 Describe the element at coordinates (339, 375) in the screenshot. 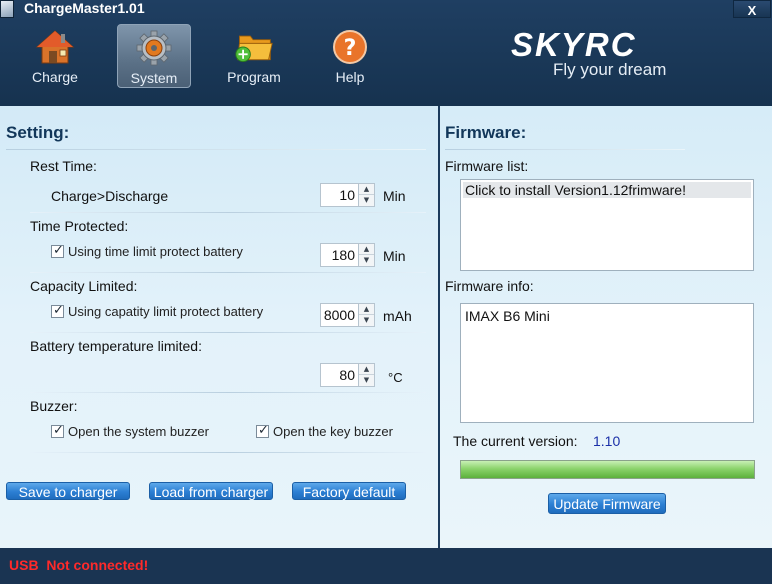

I see `temperature-value: 80` at that location.